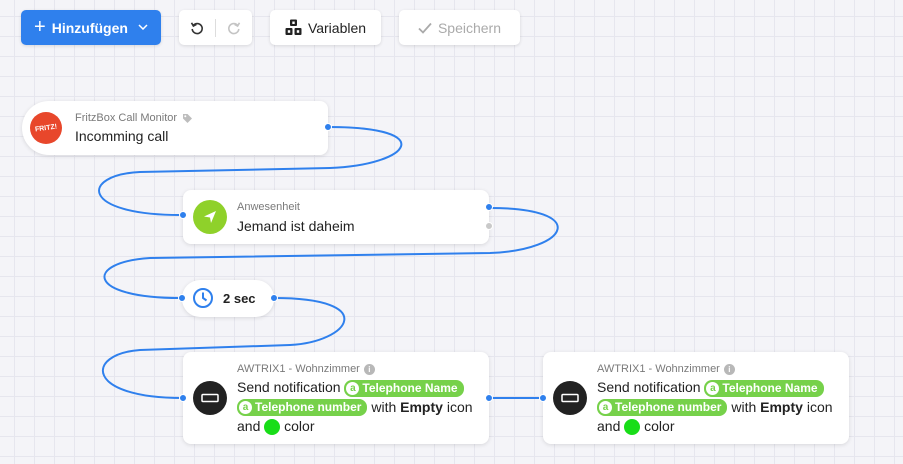  What do you see at coordinates (384, 406) in the screenshot?
I see `action-1-with: with` at bounding box center [384, 406].